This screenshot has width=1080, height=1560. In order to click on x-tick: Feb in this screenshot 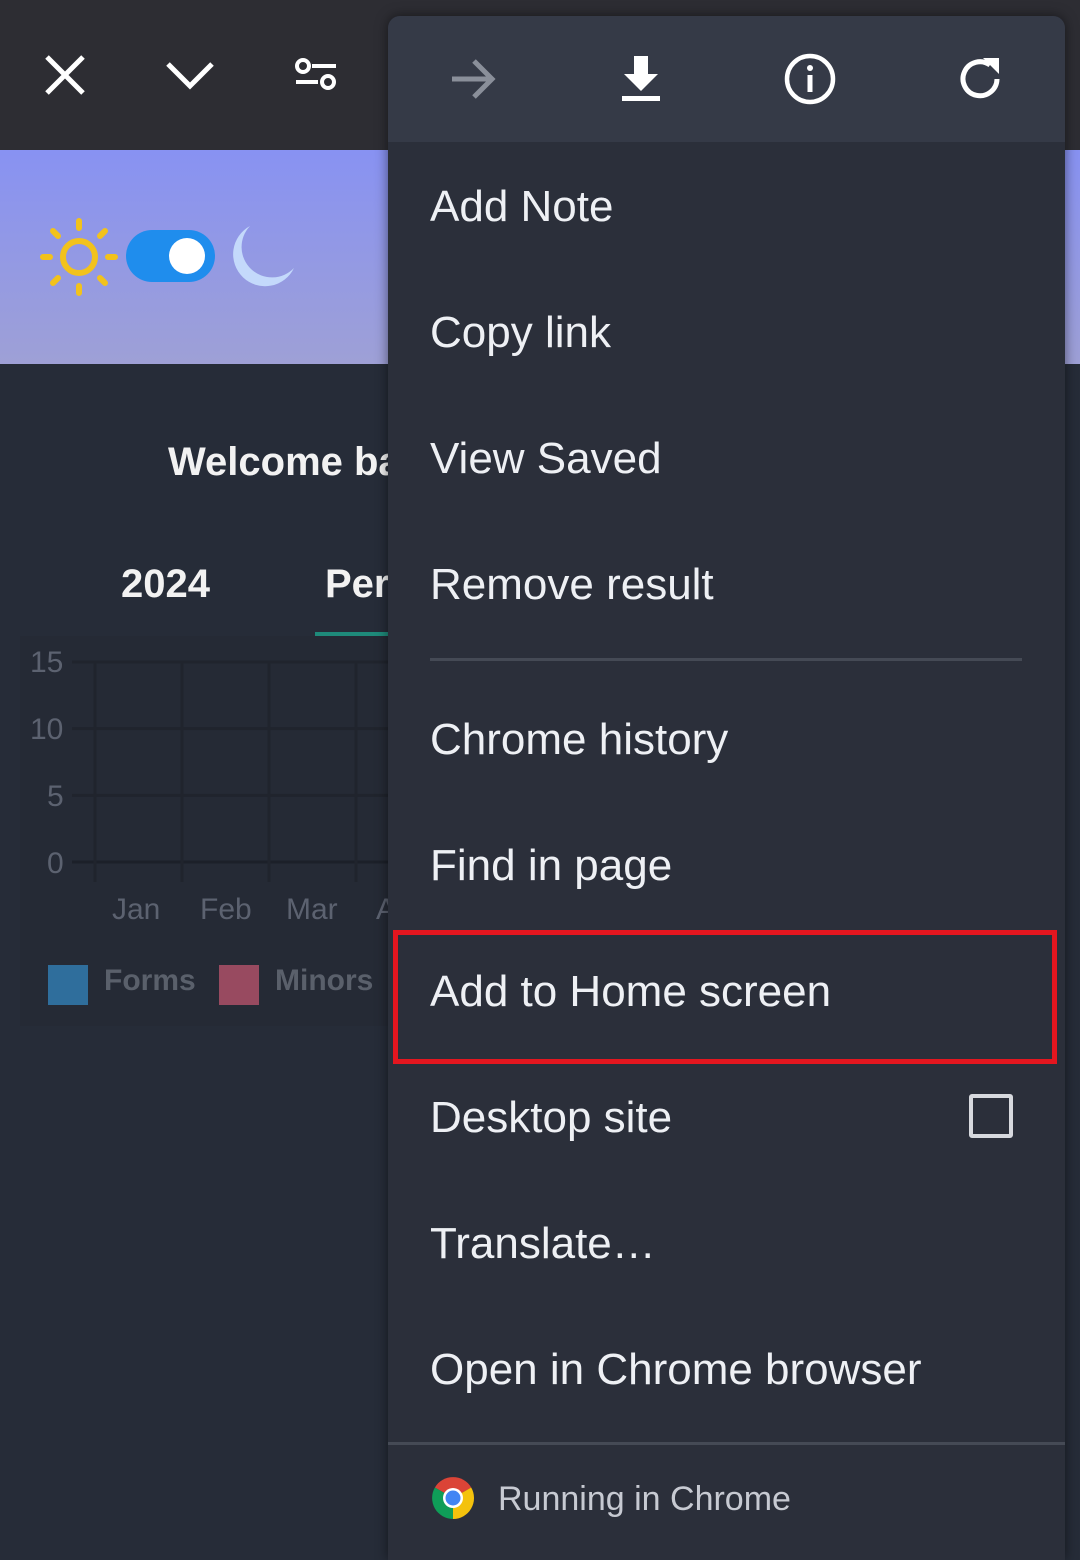, I will do `click(226, 909)`.